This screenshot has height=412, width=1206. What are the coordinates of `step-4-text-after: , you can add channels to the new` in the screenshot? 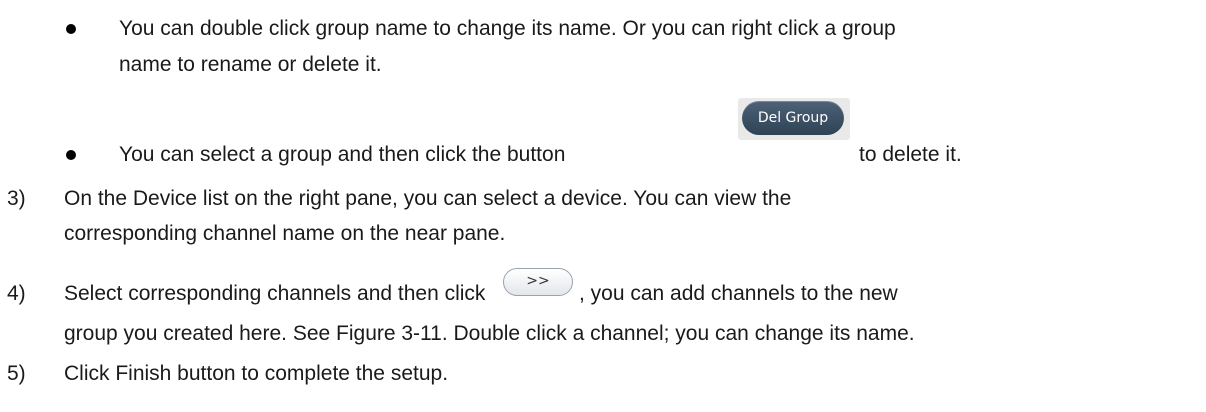 It's located at (738, 293).